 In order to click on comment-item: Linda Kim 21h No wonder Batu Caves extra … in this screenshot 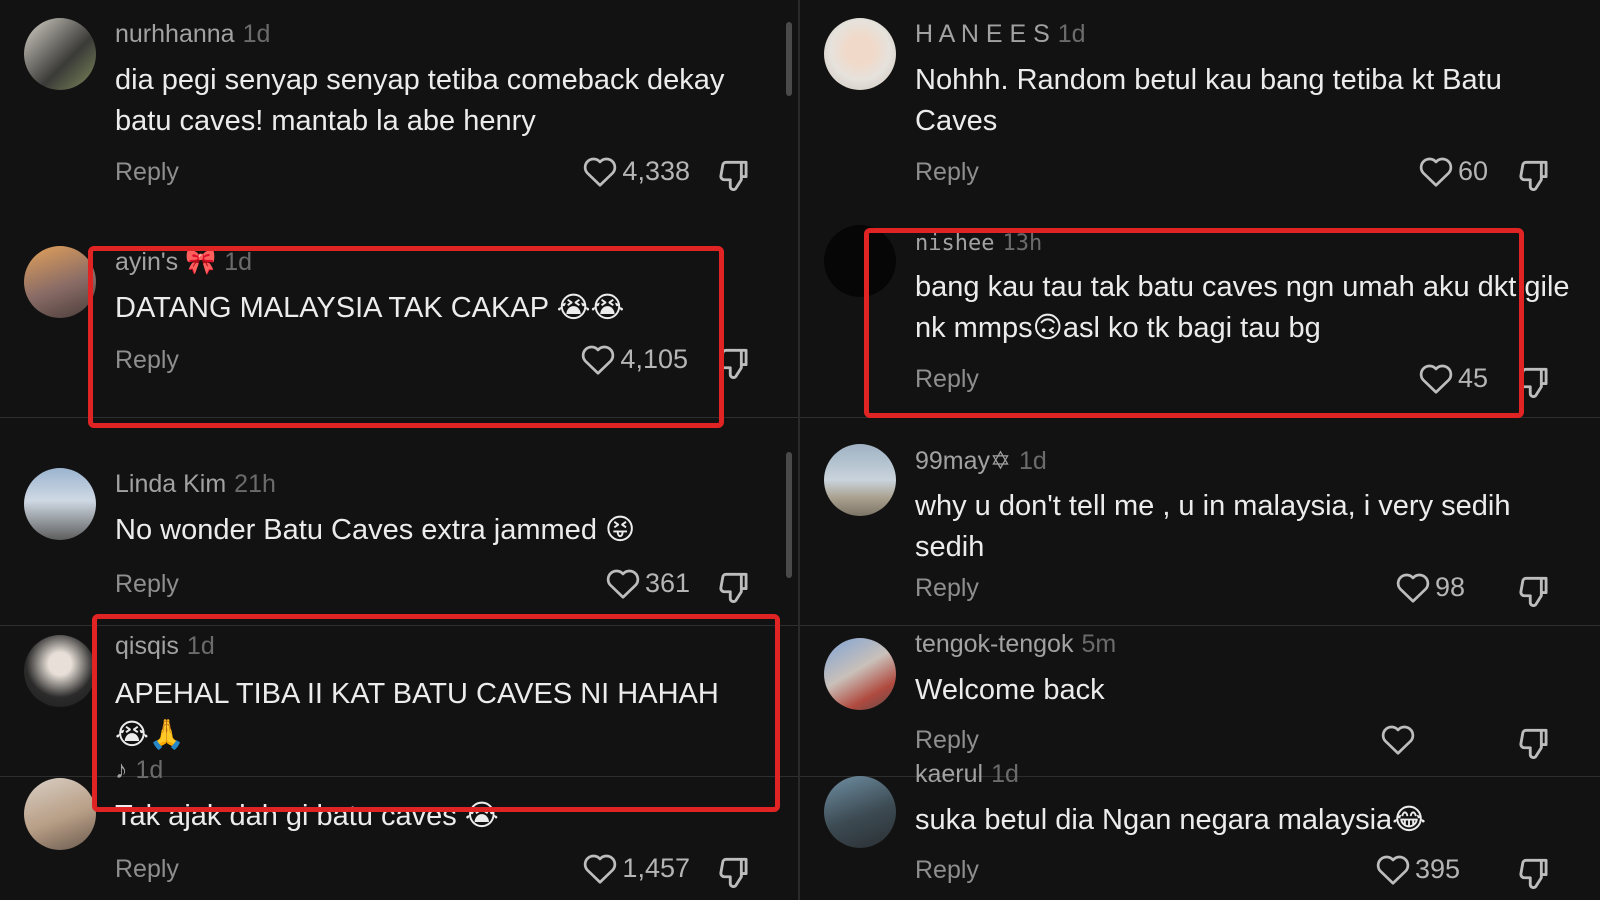, I will do `click(399, 530)`.